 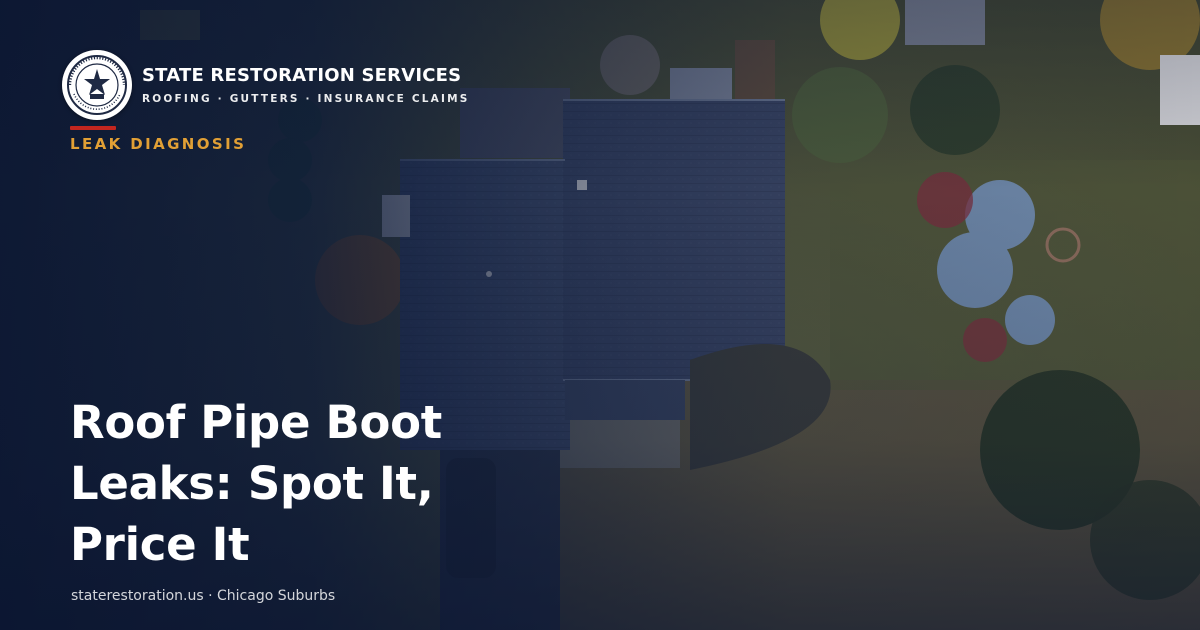 I want to click on service-area: Chicago Suburbs, so click(x=276, y=596).